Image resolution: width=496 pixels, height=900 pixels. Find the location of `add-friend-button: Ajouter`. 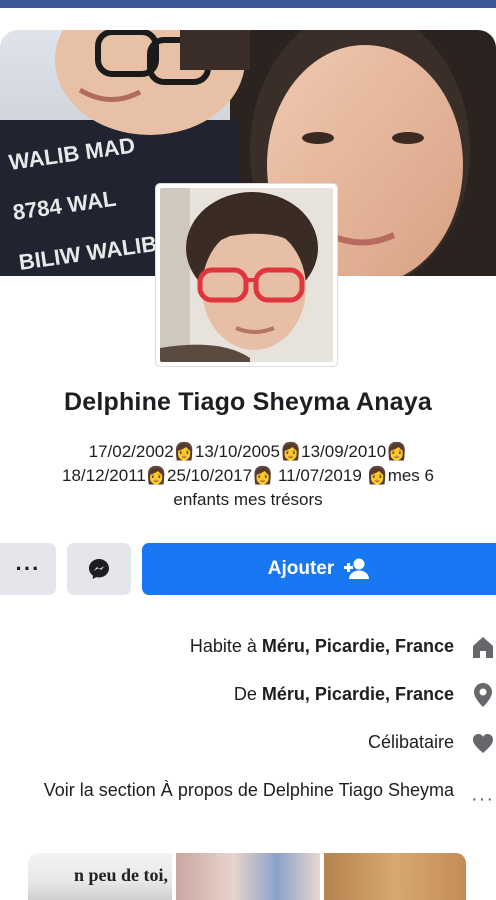

add-friend-button: Ajouter is located at coordinates (319, 569).